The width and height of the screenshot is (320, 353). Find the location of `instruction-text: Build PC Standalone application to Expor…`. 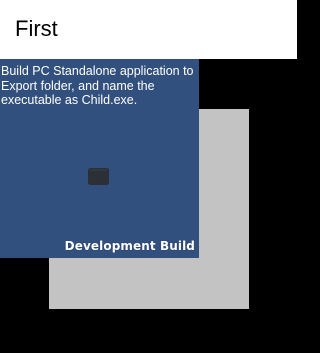

instruction-text: Build PC Standalone application to Expor… is located at coordinates (97, 85).